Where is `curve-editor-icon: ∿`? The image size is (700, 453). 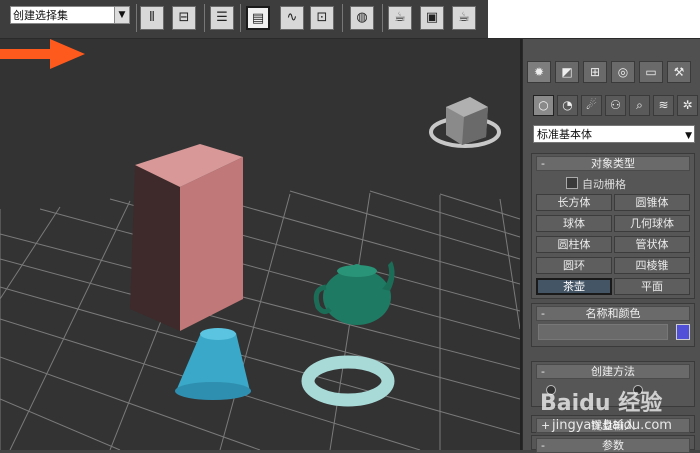 curve-editor-icon: ∿ is located at coordinates (292, 18).